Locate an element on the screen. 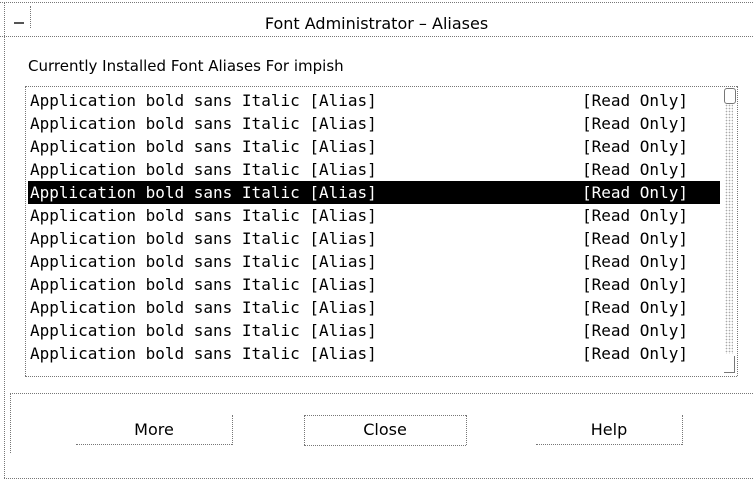 This screenshot has width=753, height=489. help-button: Help is located at coordinates (609, 430).